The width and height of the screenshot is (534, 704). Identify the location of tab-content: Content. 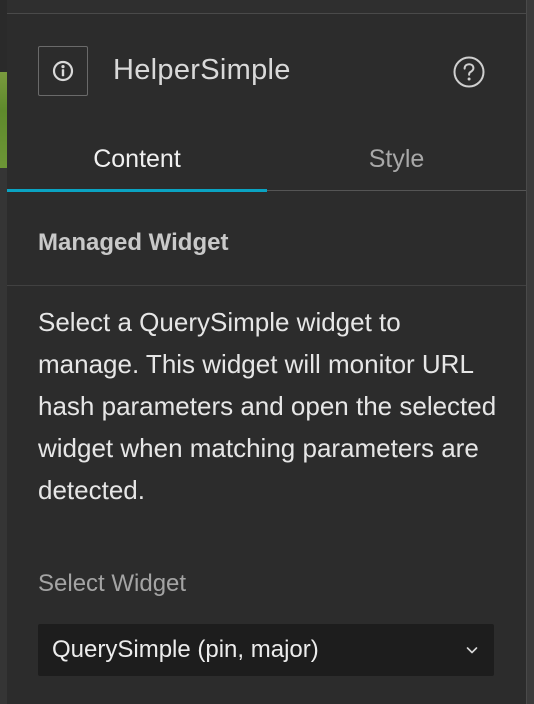
(137, 160).